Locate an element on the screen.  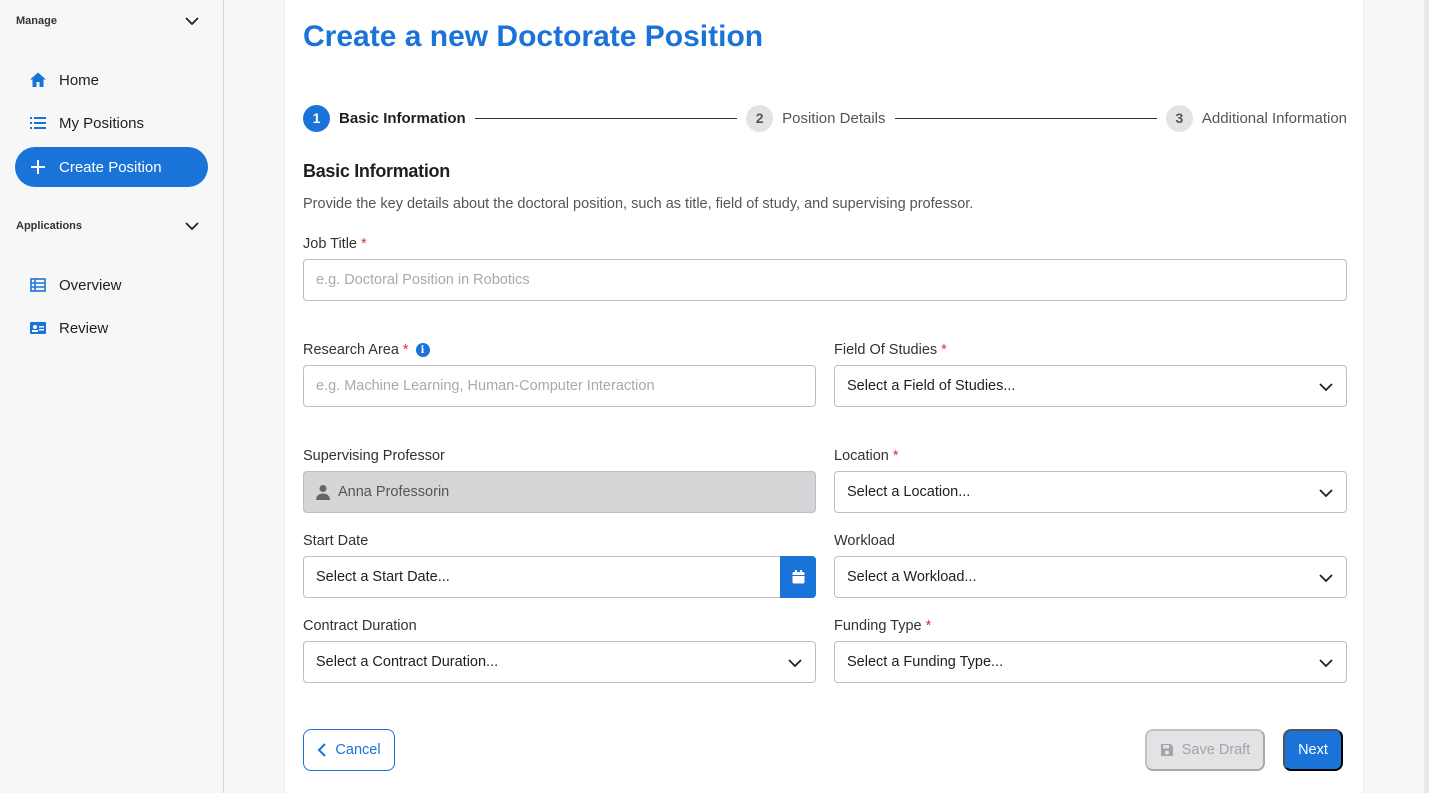
sidebar-item-home: Home is located at coordinates (111, 80).